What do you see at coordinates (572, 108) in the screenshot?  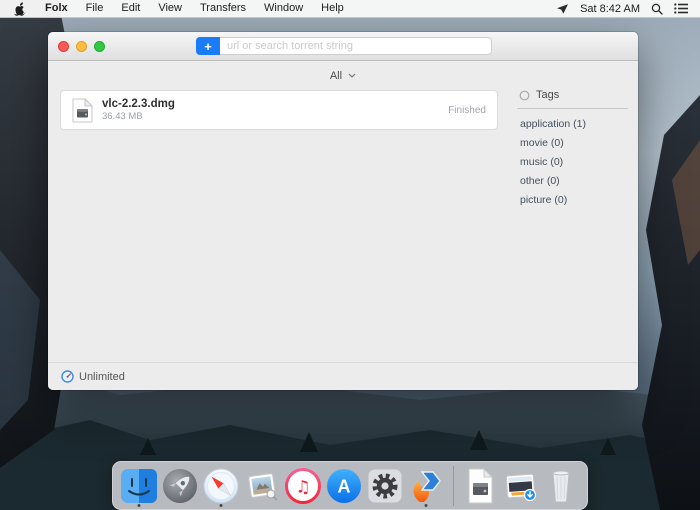 I see `tags-divider` at bounding box center [572, 108].